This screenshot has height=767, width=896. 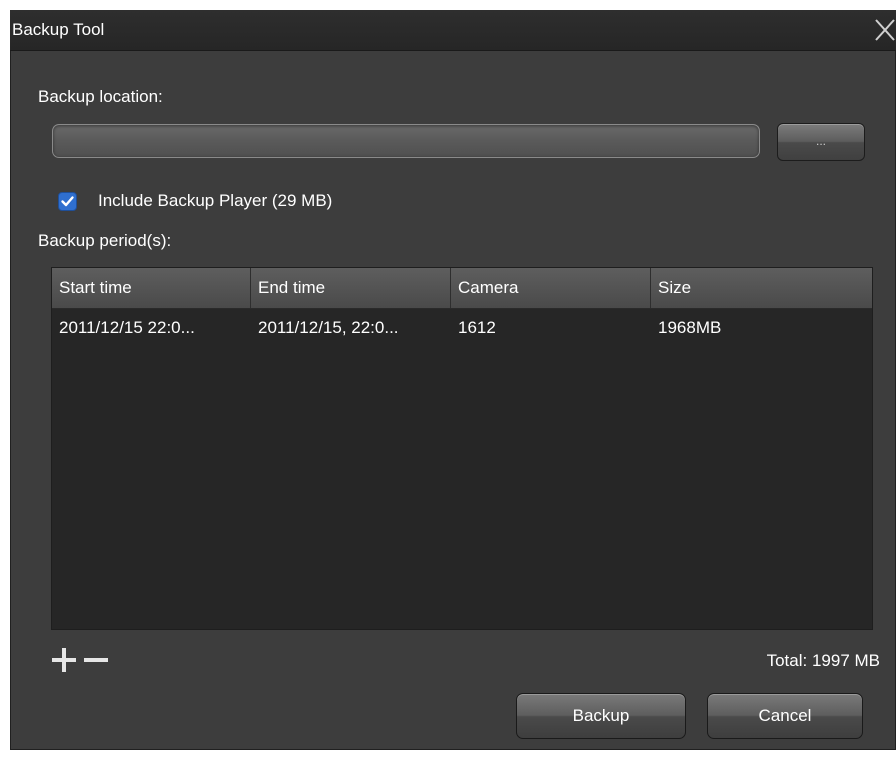 I want to click on remove-period-button, so click(x=96, y=660).